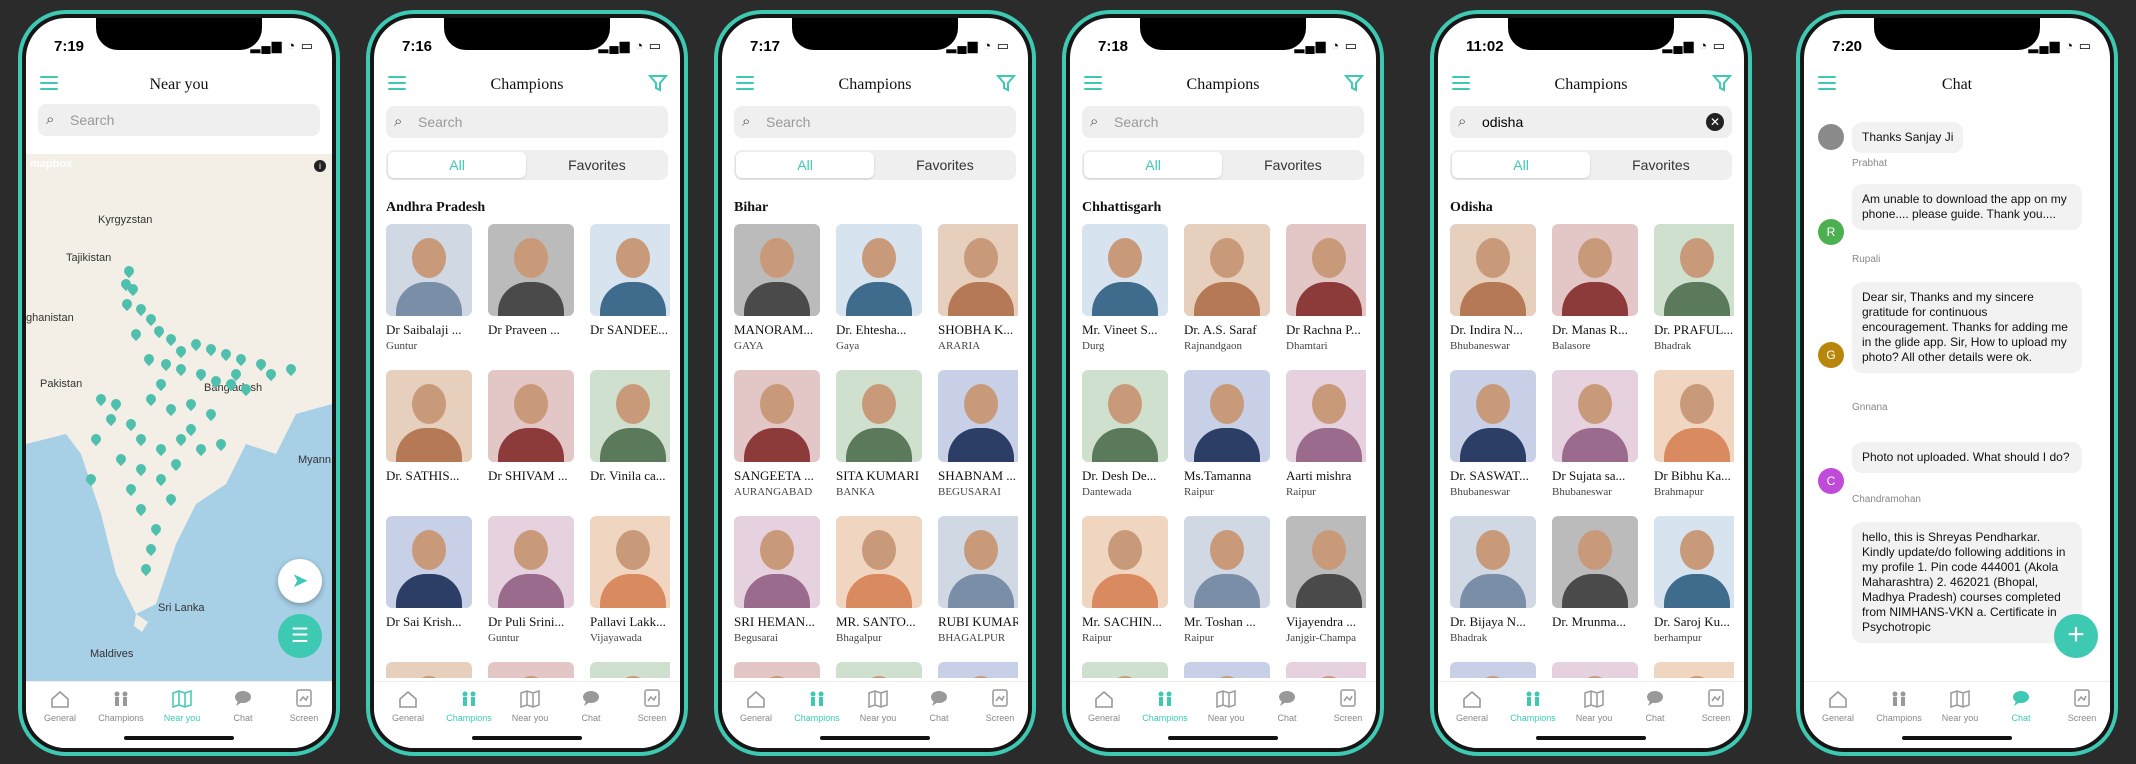  I want to click on champion-card: SRI HEMAN... Begusarai, so click(777, 580).